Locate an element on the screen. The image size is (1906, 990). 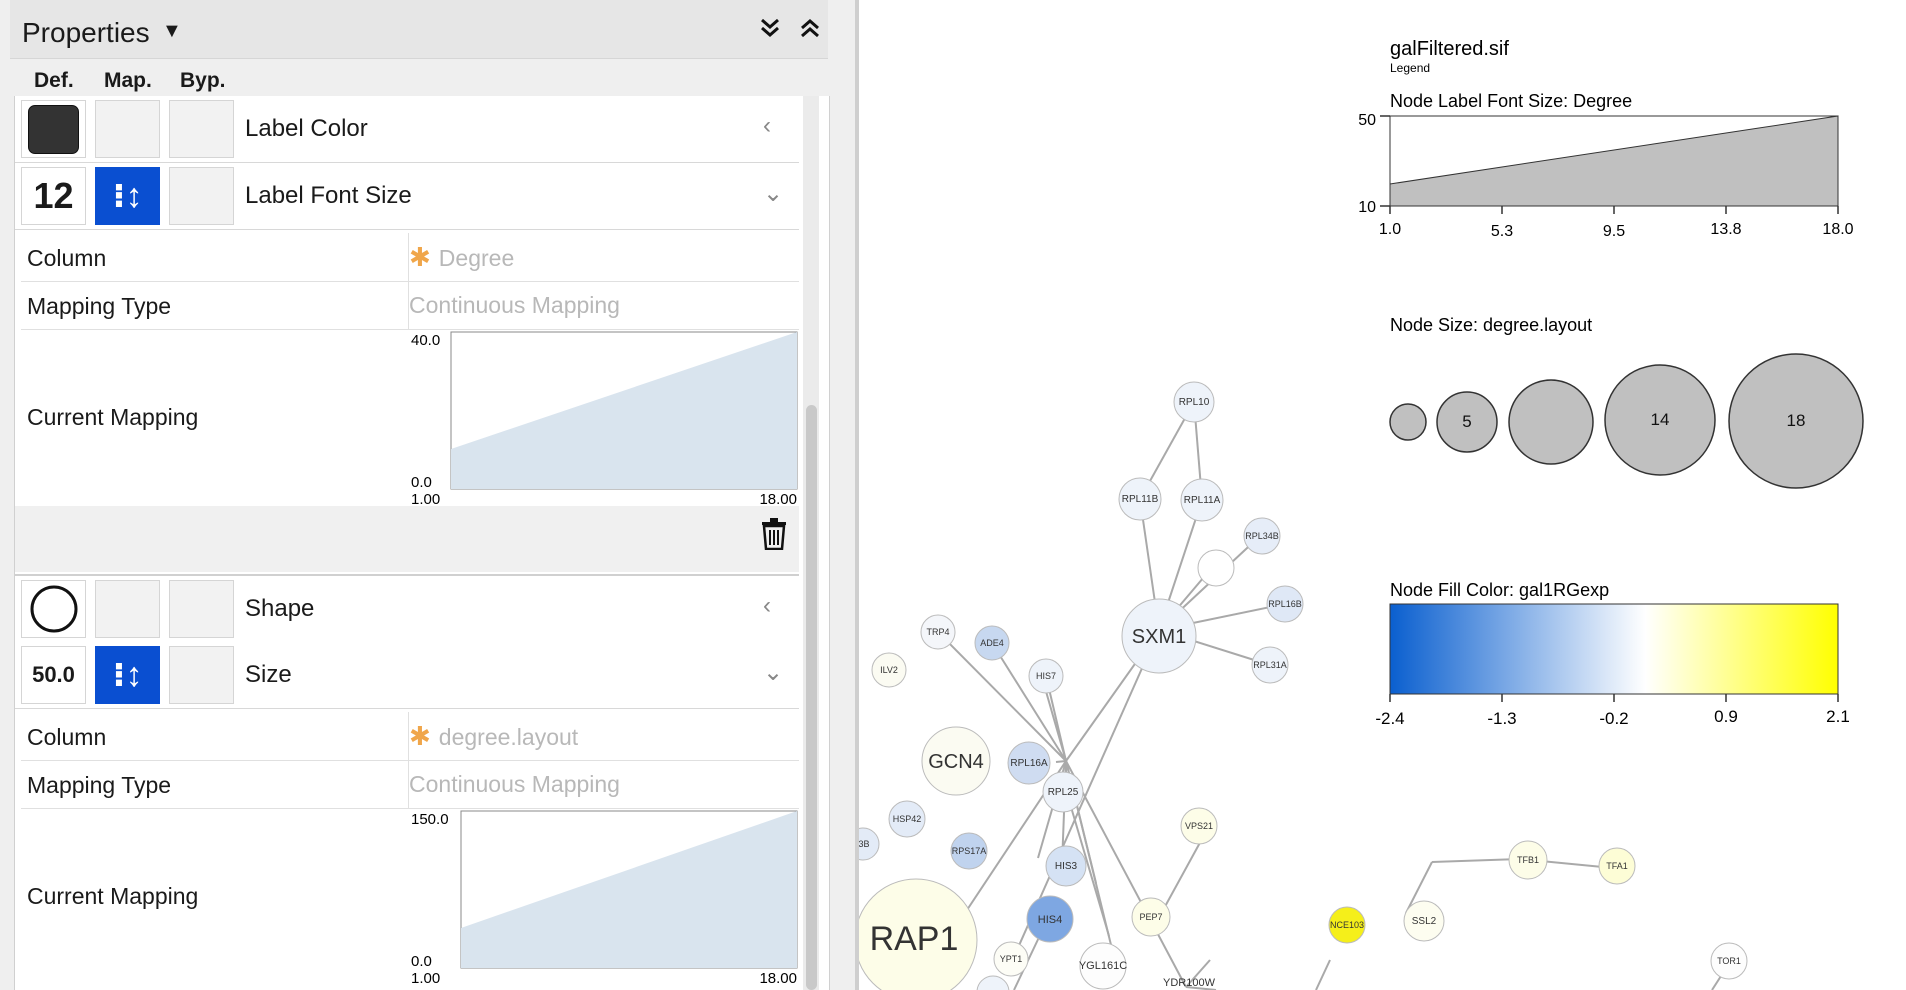
network-node: RPS17A is located at coordinates (969, 851).